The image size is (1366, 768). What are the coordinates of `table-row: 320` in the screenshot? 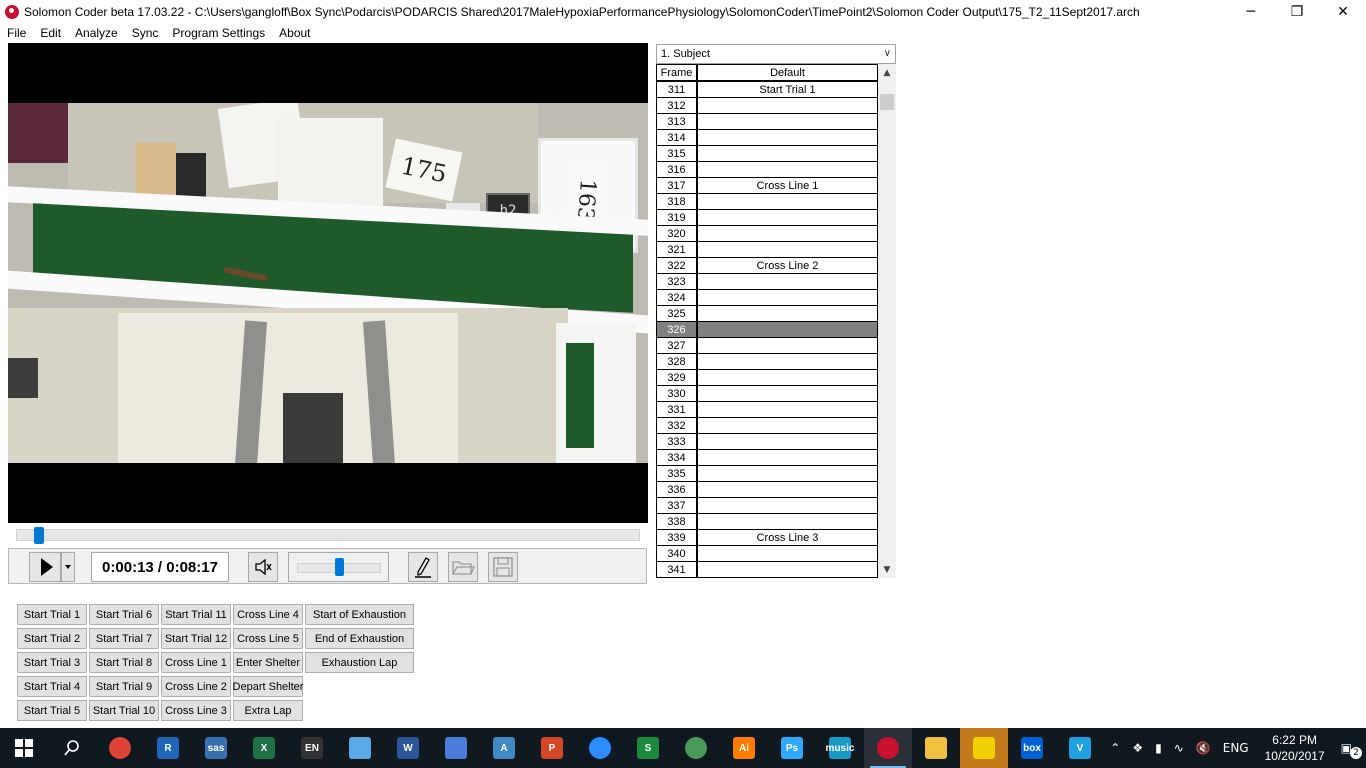 It's located at (767, 234).